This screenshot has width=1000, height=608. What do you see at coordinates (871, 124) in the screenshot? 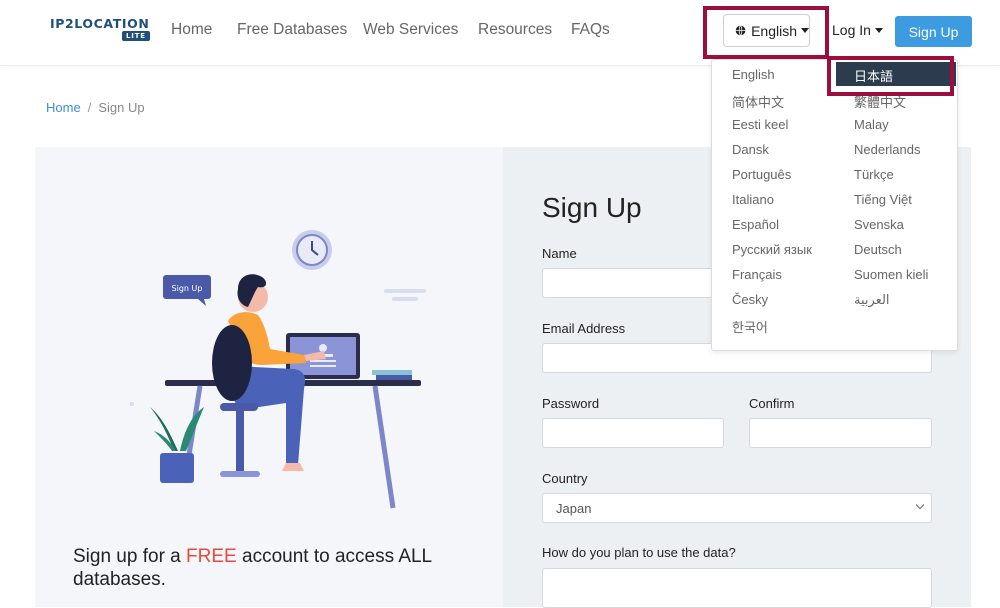
I see `language-option-malay: Malay` at bounding box center [871, 124].